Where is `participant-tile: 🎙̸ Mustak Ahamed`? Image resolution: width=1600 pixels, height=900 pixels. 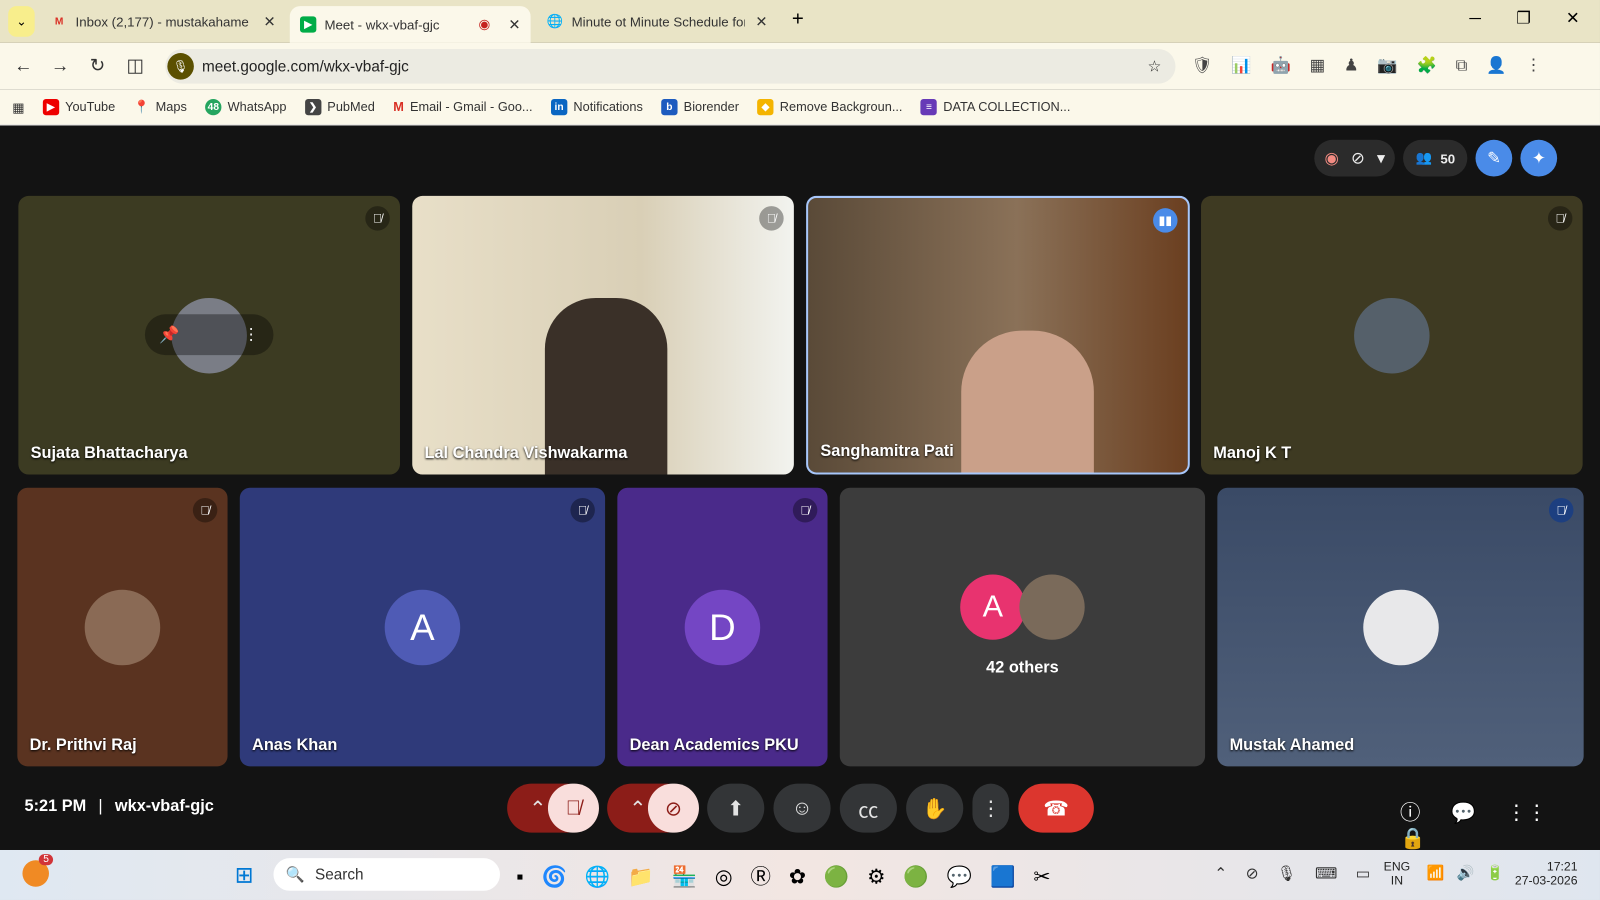
participant-tile: 🎙̸ Mustak Ahamed is located at coordinates (1400, 627).